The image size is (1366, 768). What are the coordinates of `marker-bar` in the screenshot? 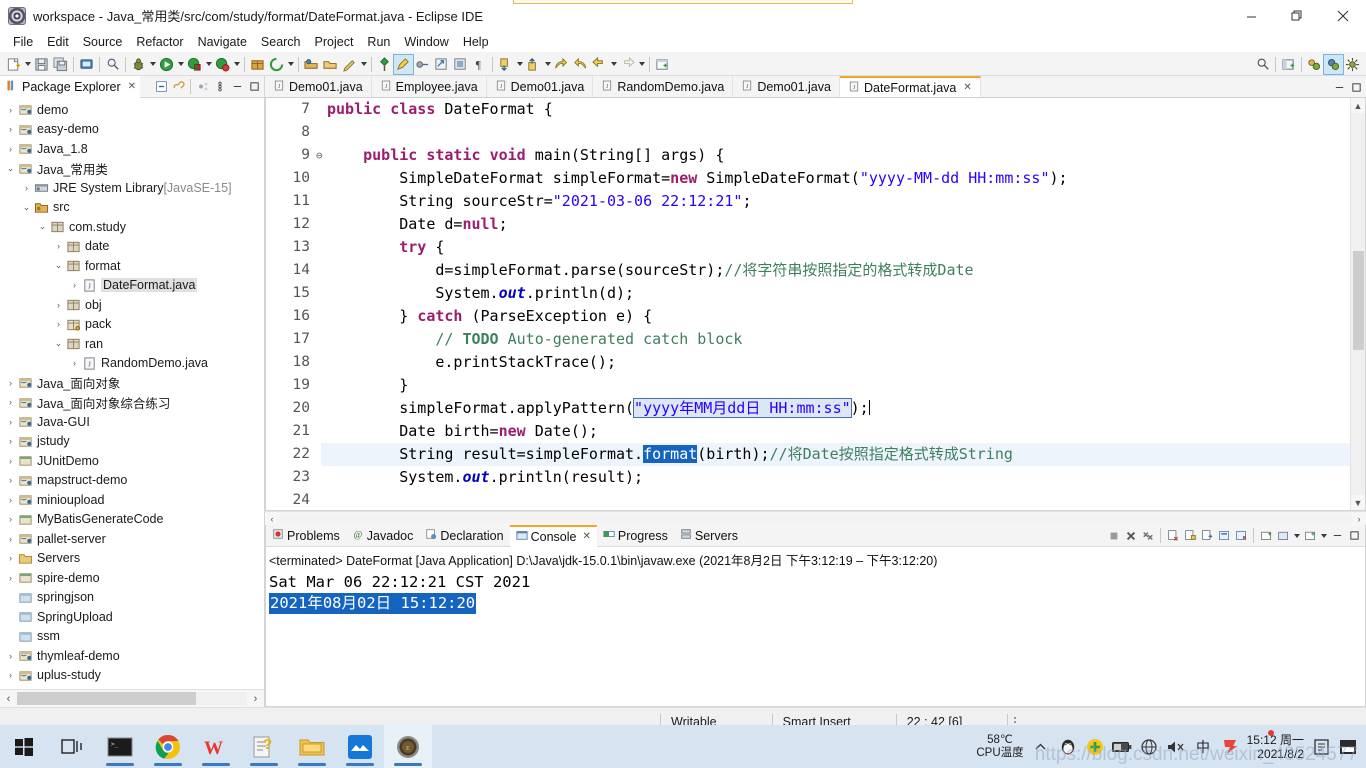 It's located at (272, 304).